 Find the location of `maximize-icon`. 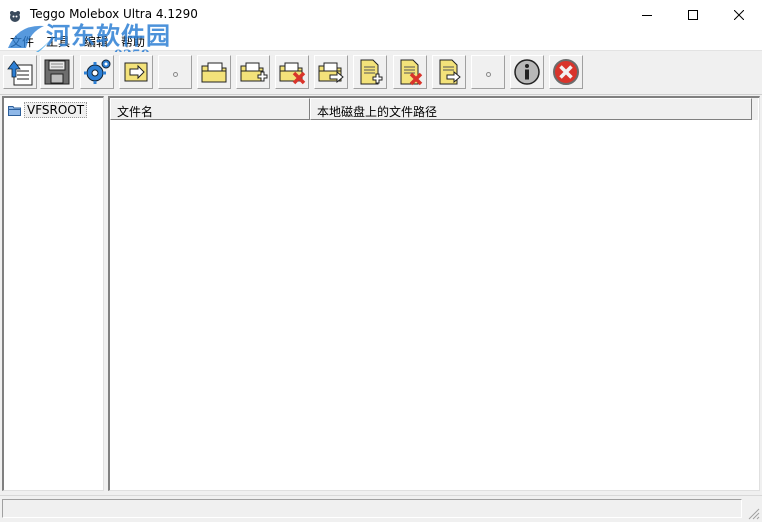

maximize-icon is located at coordinates (693, 15).